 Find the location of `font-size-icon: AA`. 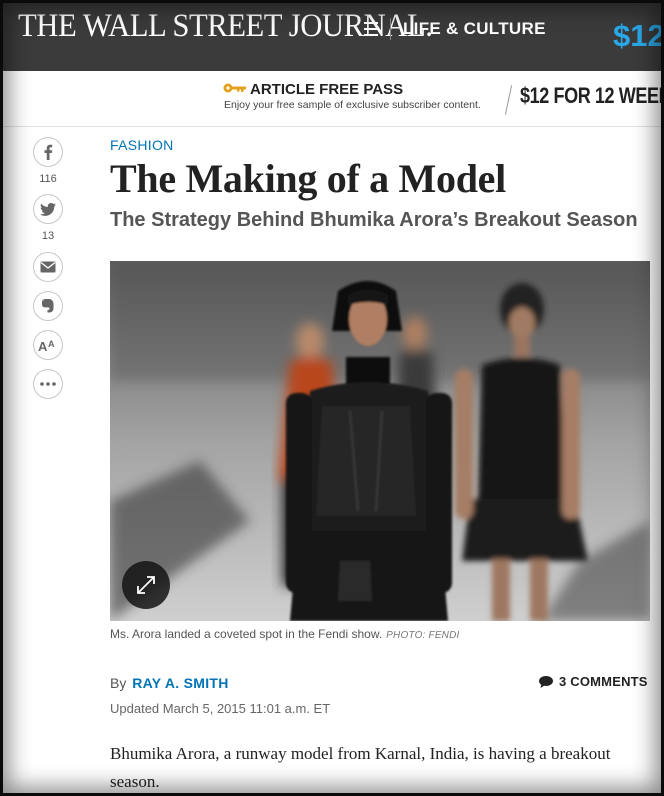

font-size-icon: AA is located at coordinates (46, 345).